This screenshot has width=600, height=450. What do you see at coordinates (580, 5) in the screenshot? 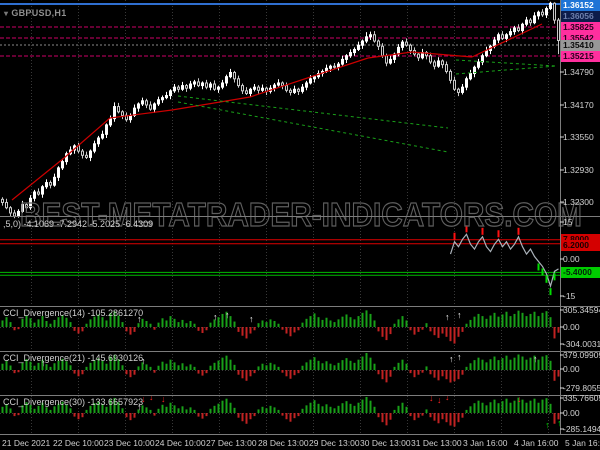
I see `price-level-label: 1.36152` at bounding box center [580, 5].